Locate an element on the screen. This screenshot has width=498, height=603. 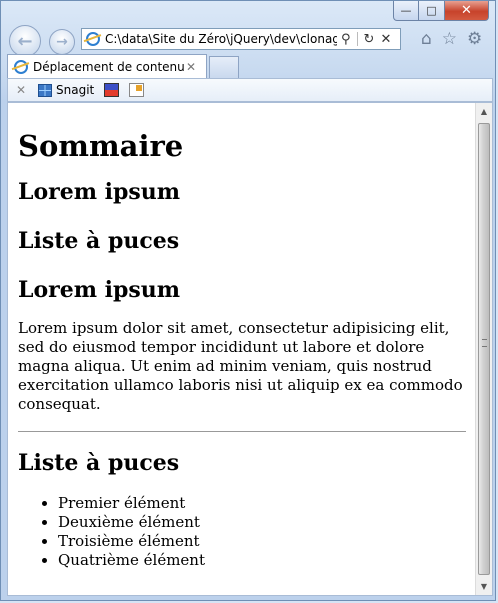
heading-lorem-ipsum-1: Lorem ipsum is located at coordinates (99, 192).